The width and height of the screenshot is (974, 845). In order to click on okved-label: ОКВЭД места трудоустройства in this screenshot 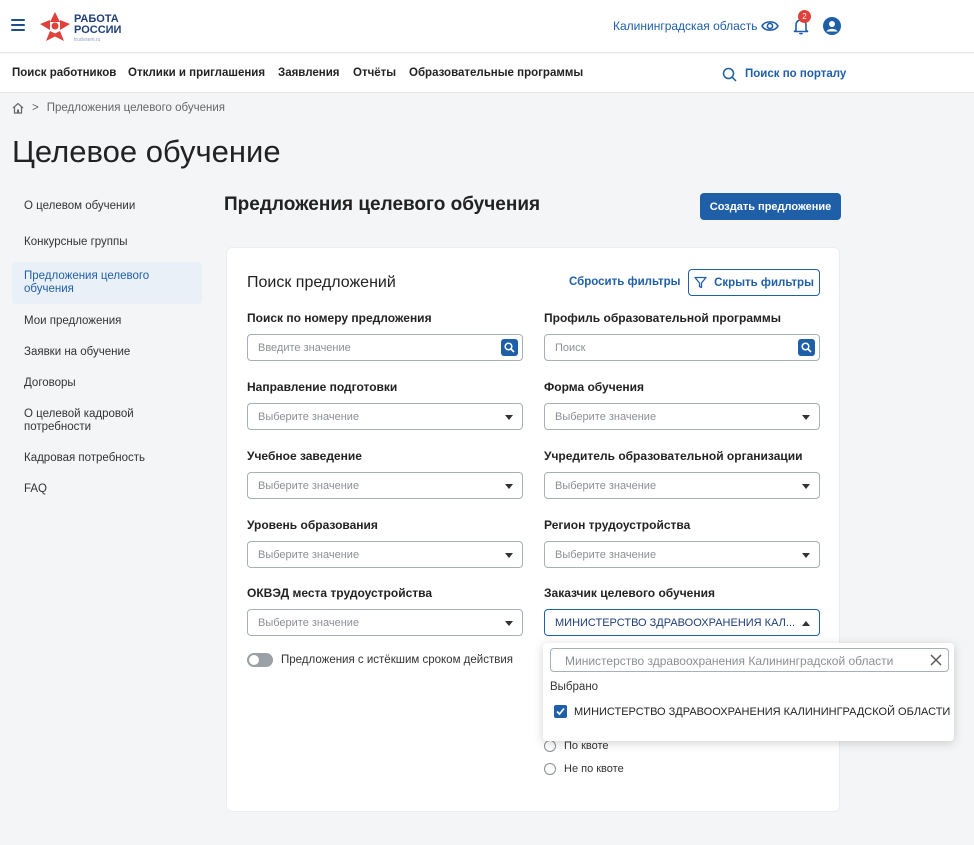, I will do `click(340, 593)`.